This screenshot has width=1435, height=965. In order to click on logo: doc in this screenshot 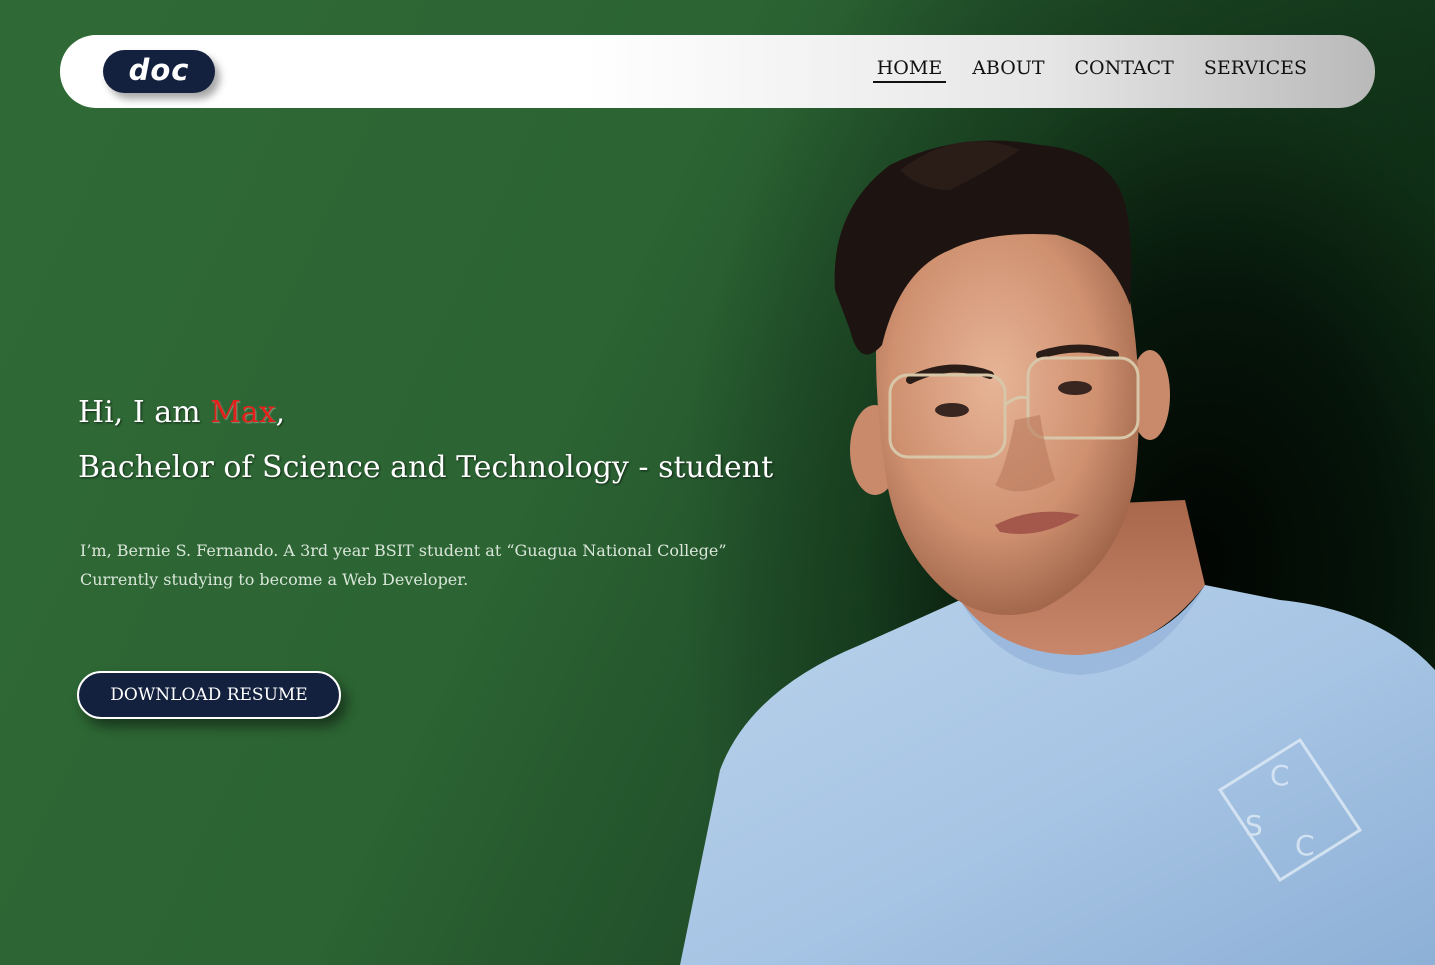, I will do `click(159, 71)`.